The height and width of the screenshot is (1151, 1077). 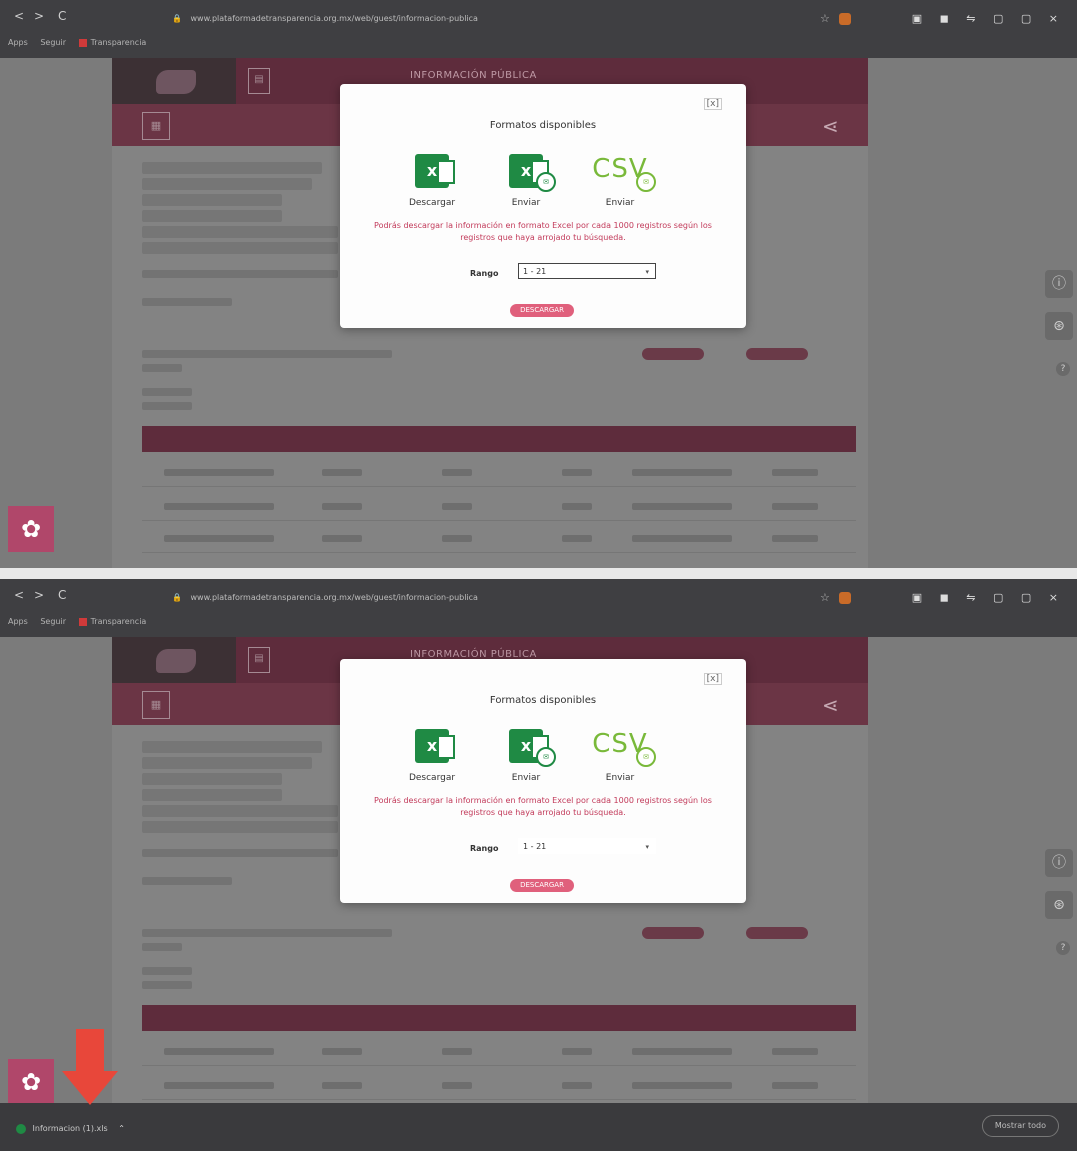 I want to click on bookmark-favicon-icon, so click(x=82, y=621).